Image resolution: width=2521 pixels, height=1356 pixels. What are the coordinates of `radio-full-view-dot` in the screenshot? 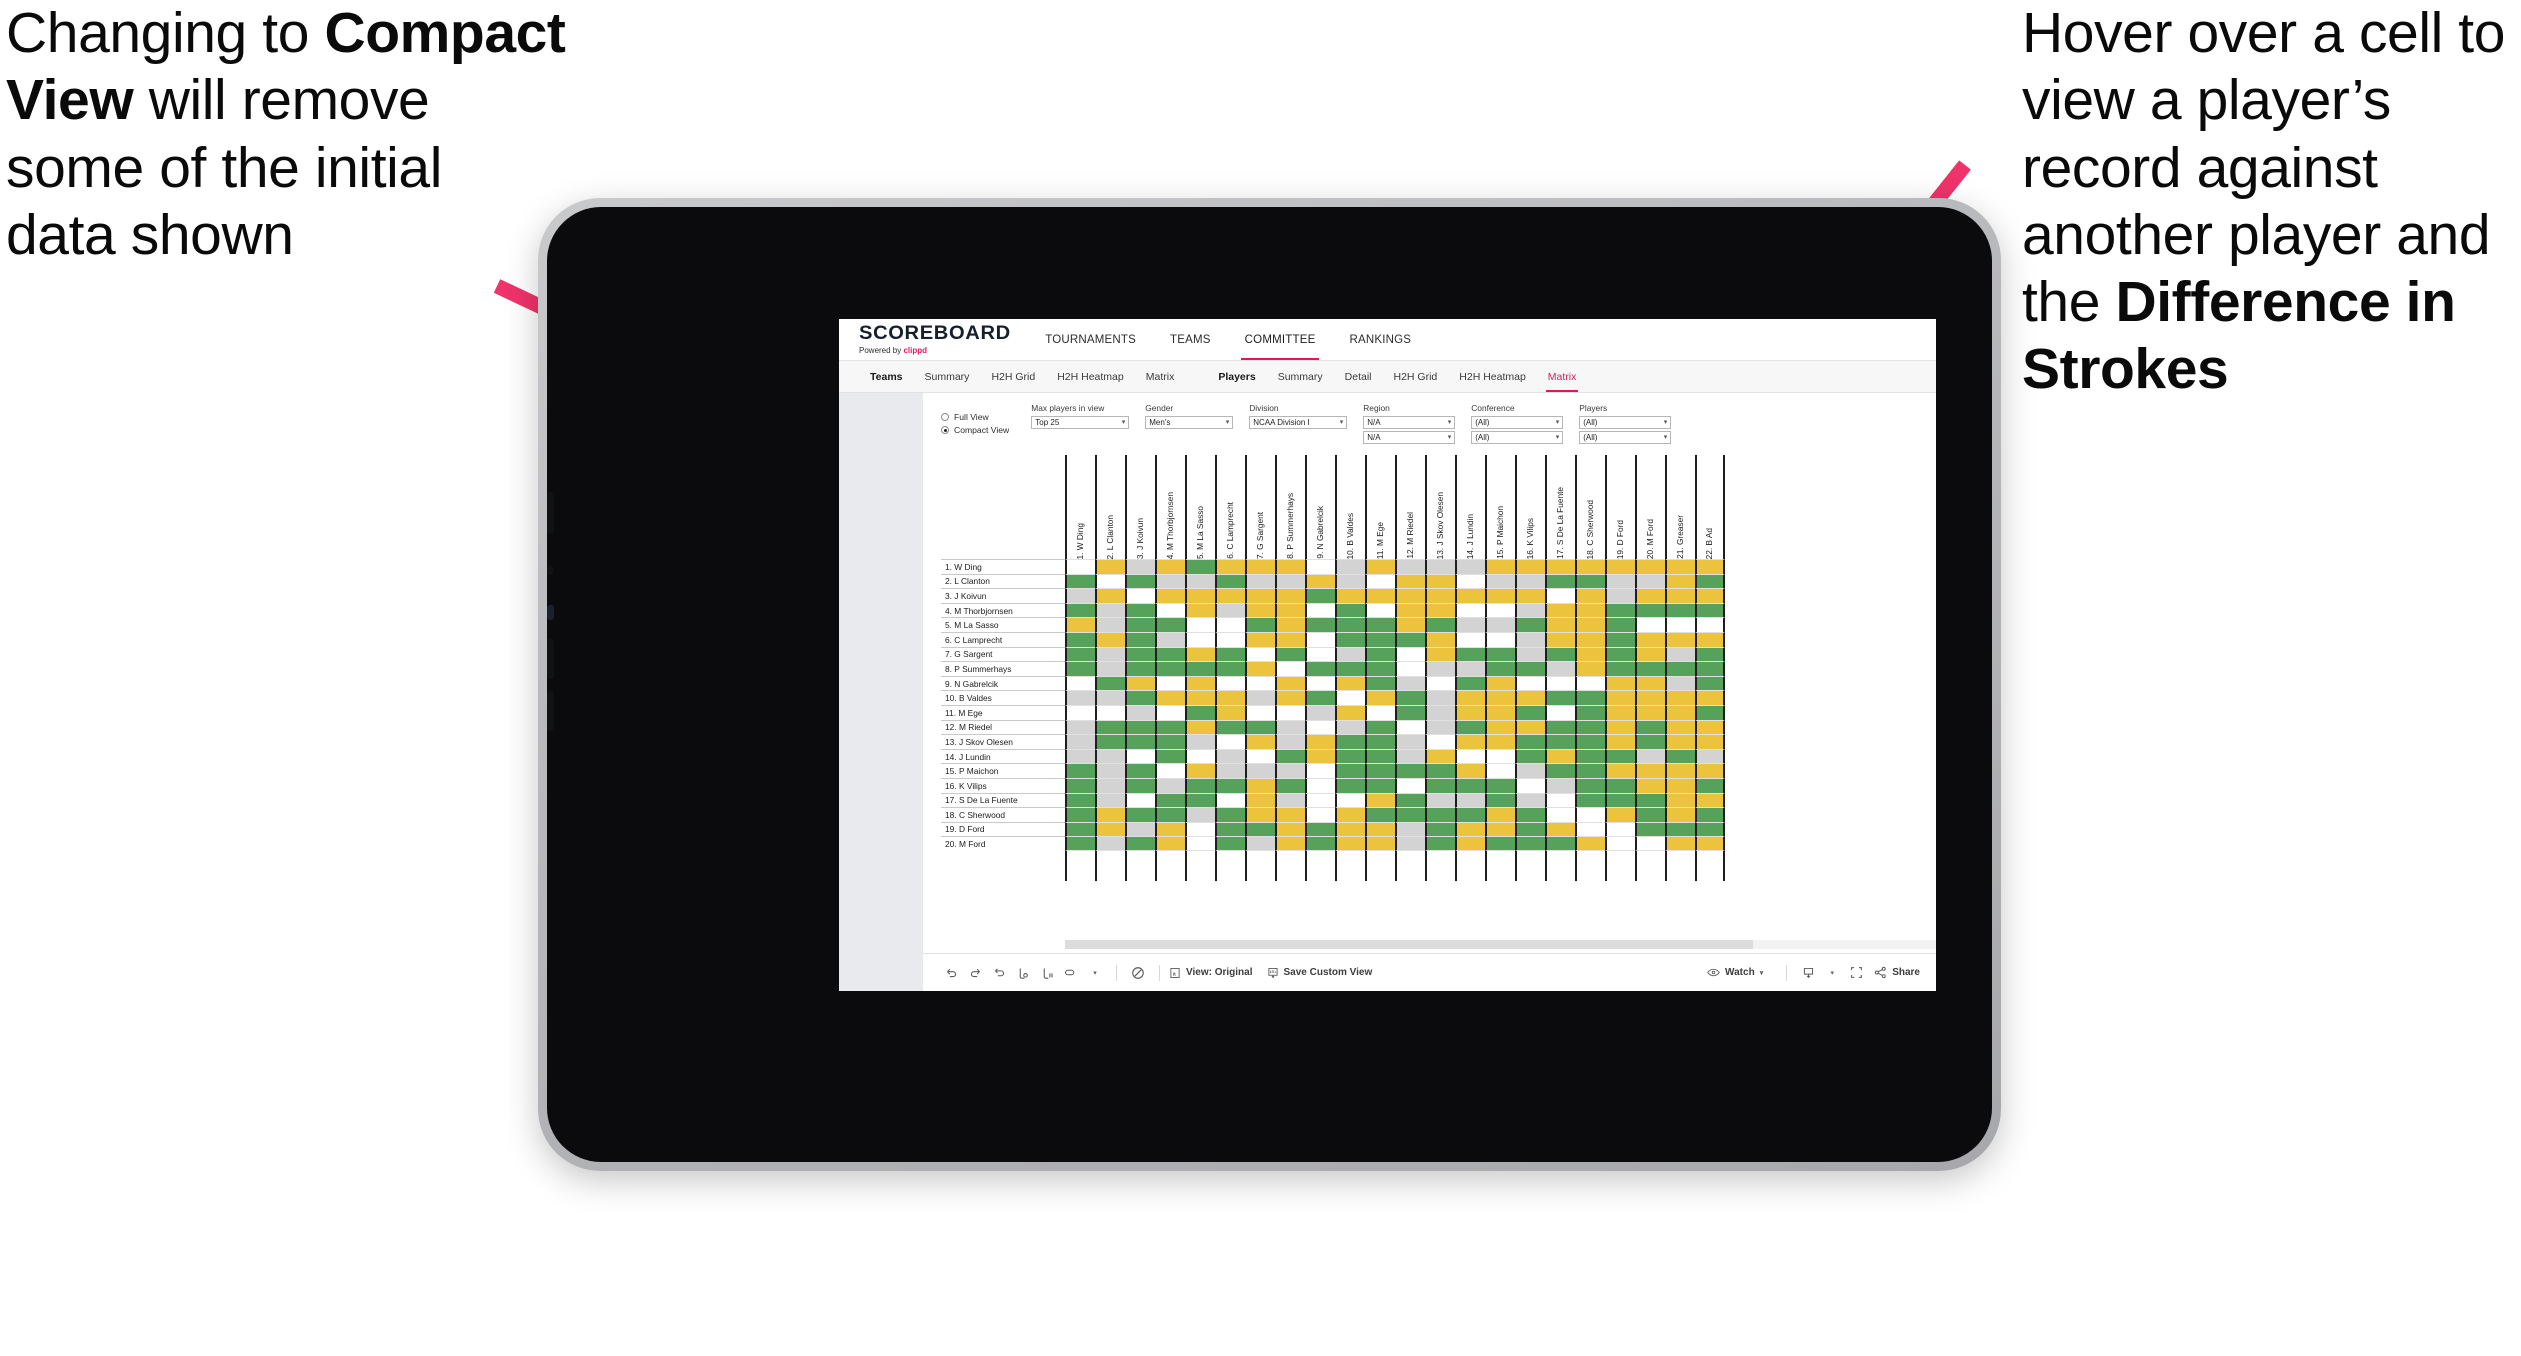 It's located at (945, 417).